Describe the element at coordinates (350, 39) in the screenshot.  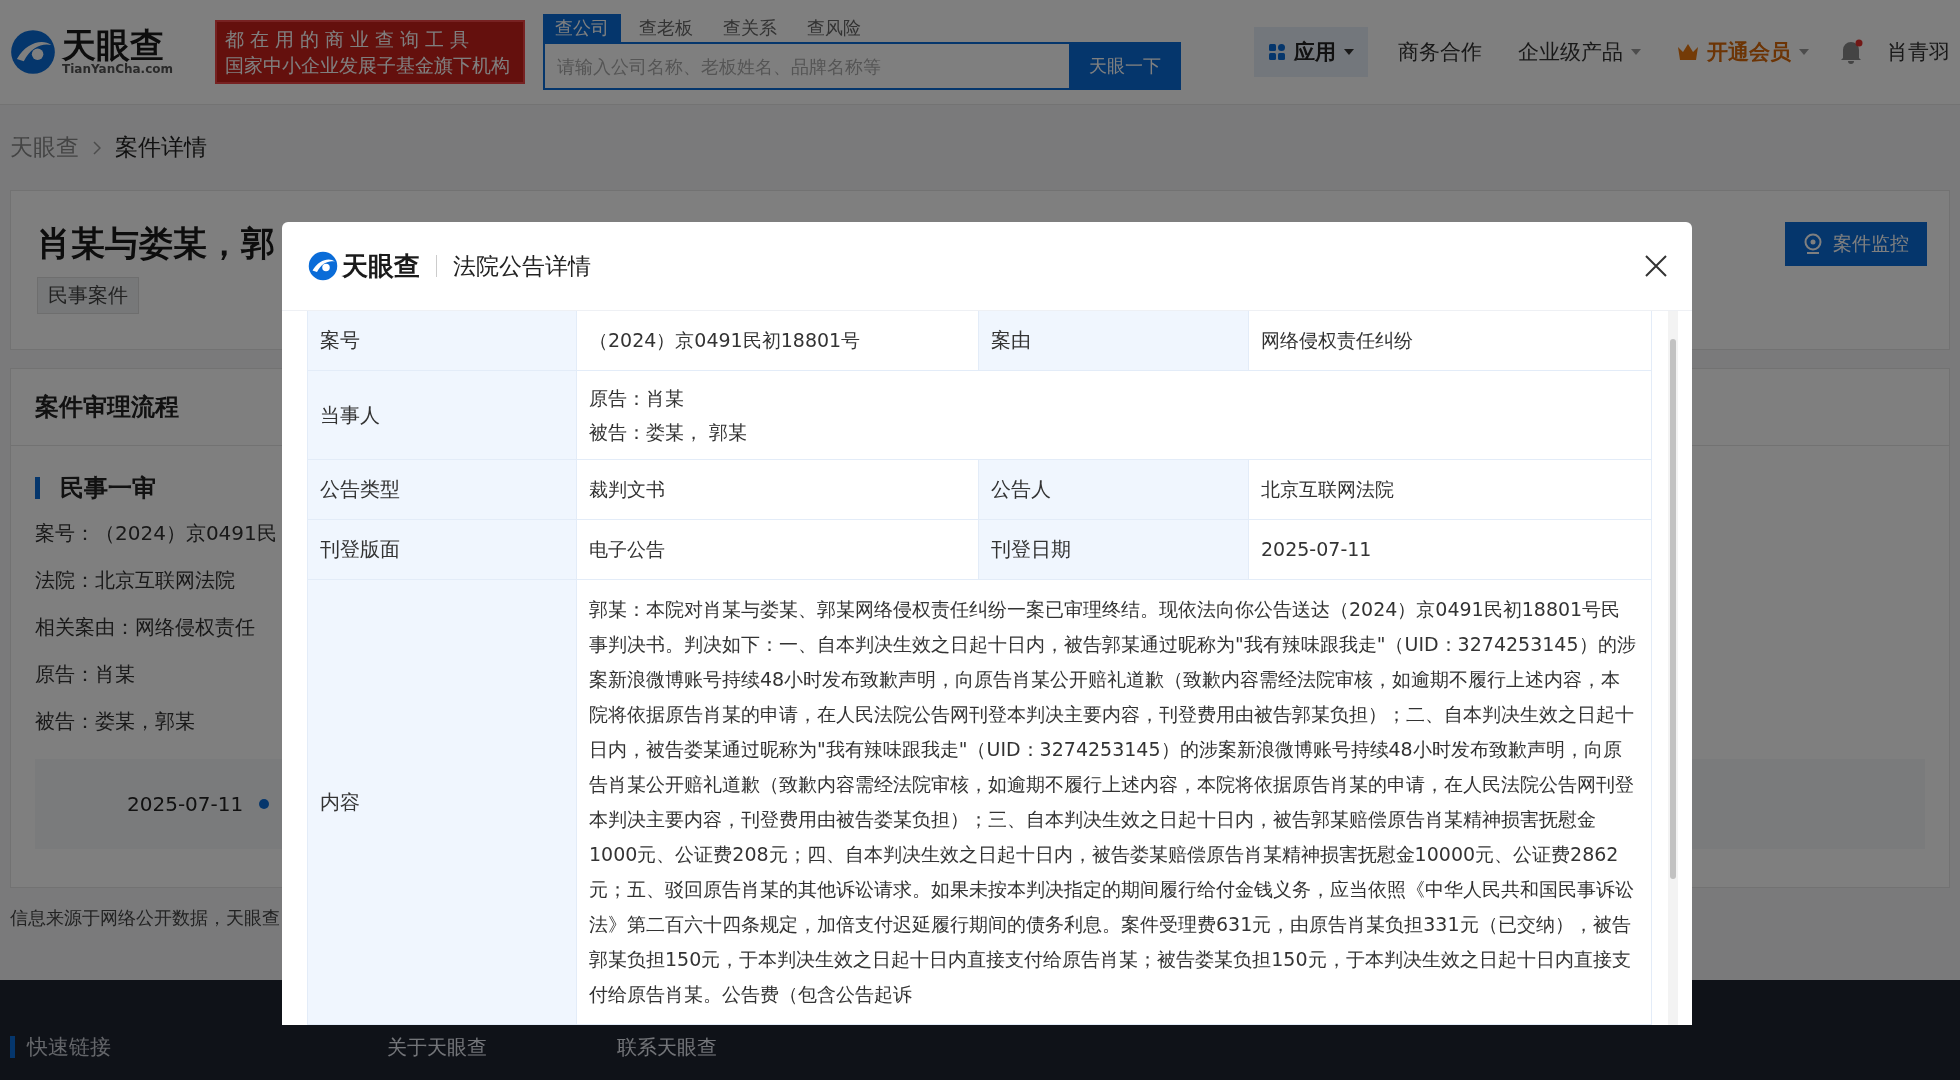
I see `slogan-text: 都在用的商业查询工具` at that location.